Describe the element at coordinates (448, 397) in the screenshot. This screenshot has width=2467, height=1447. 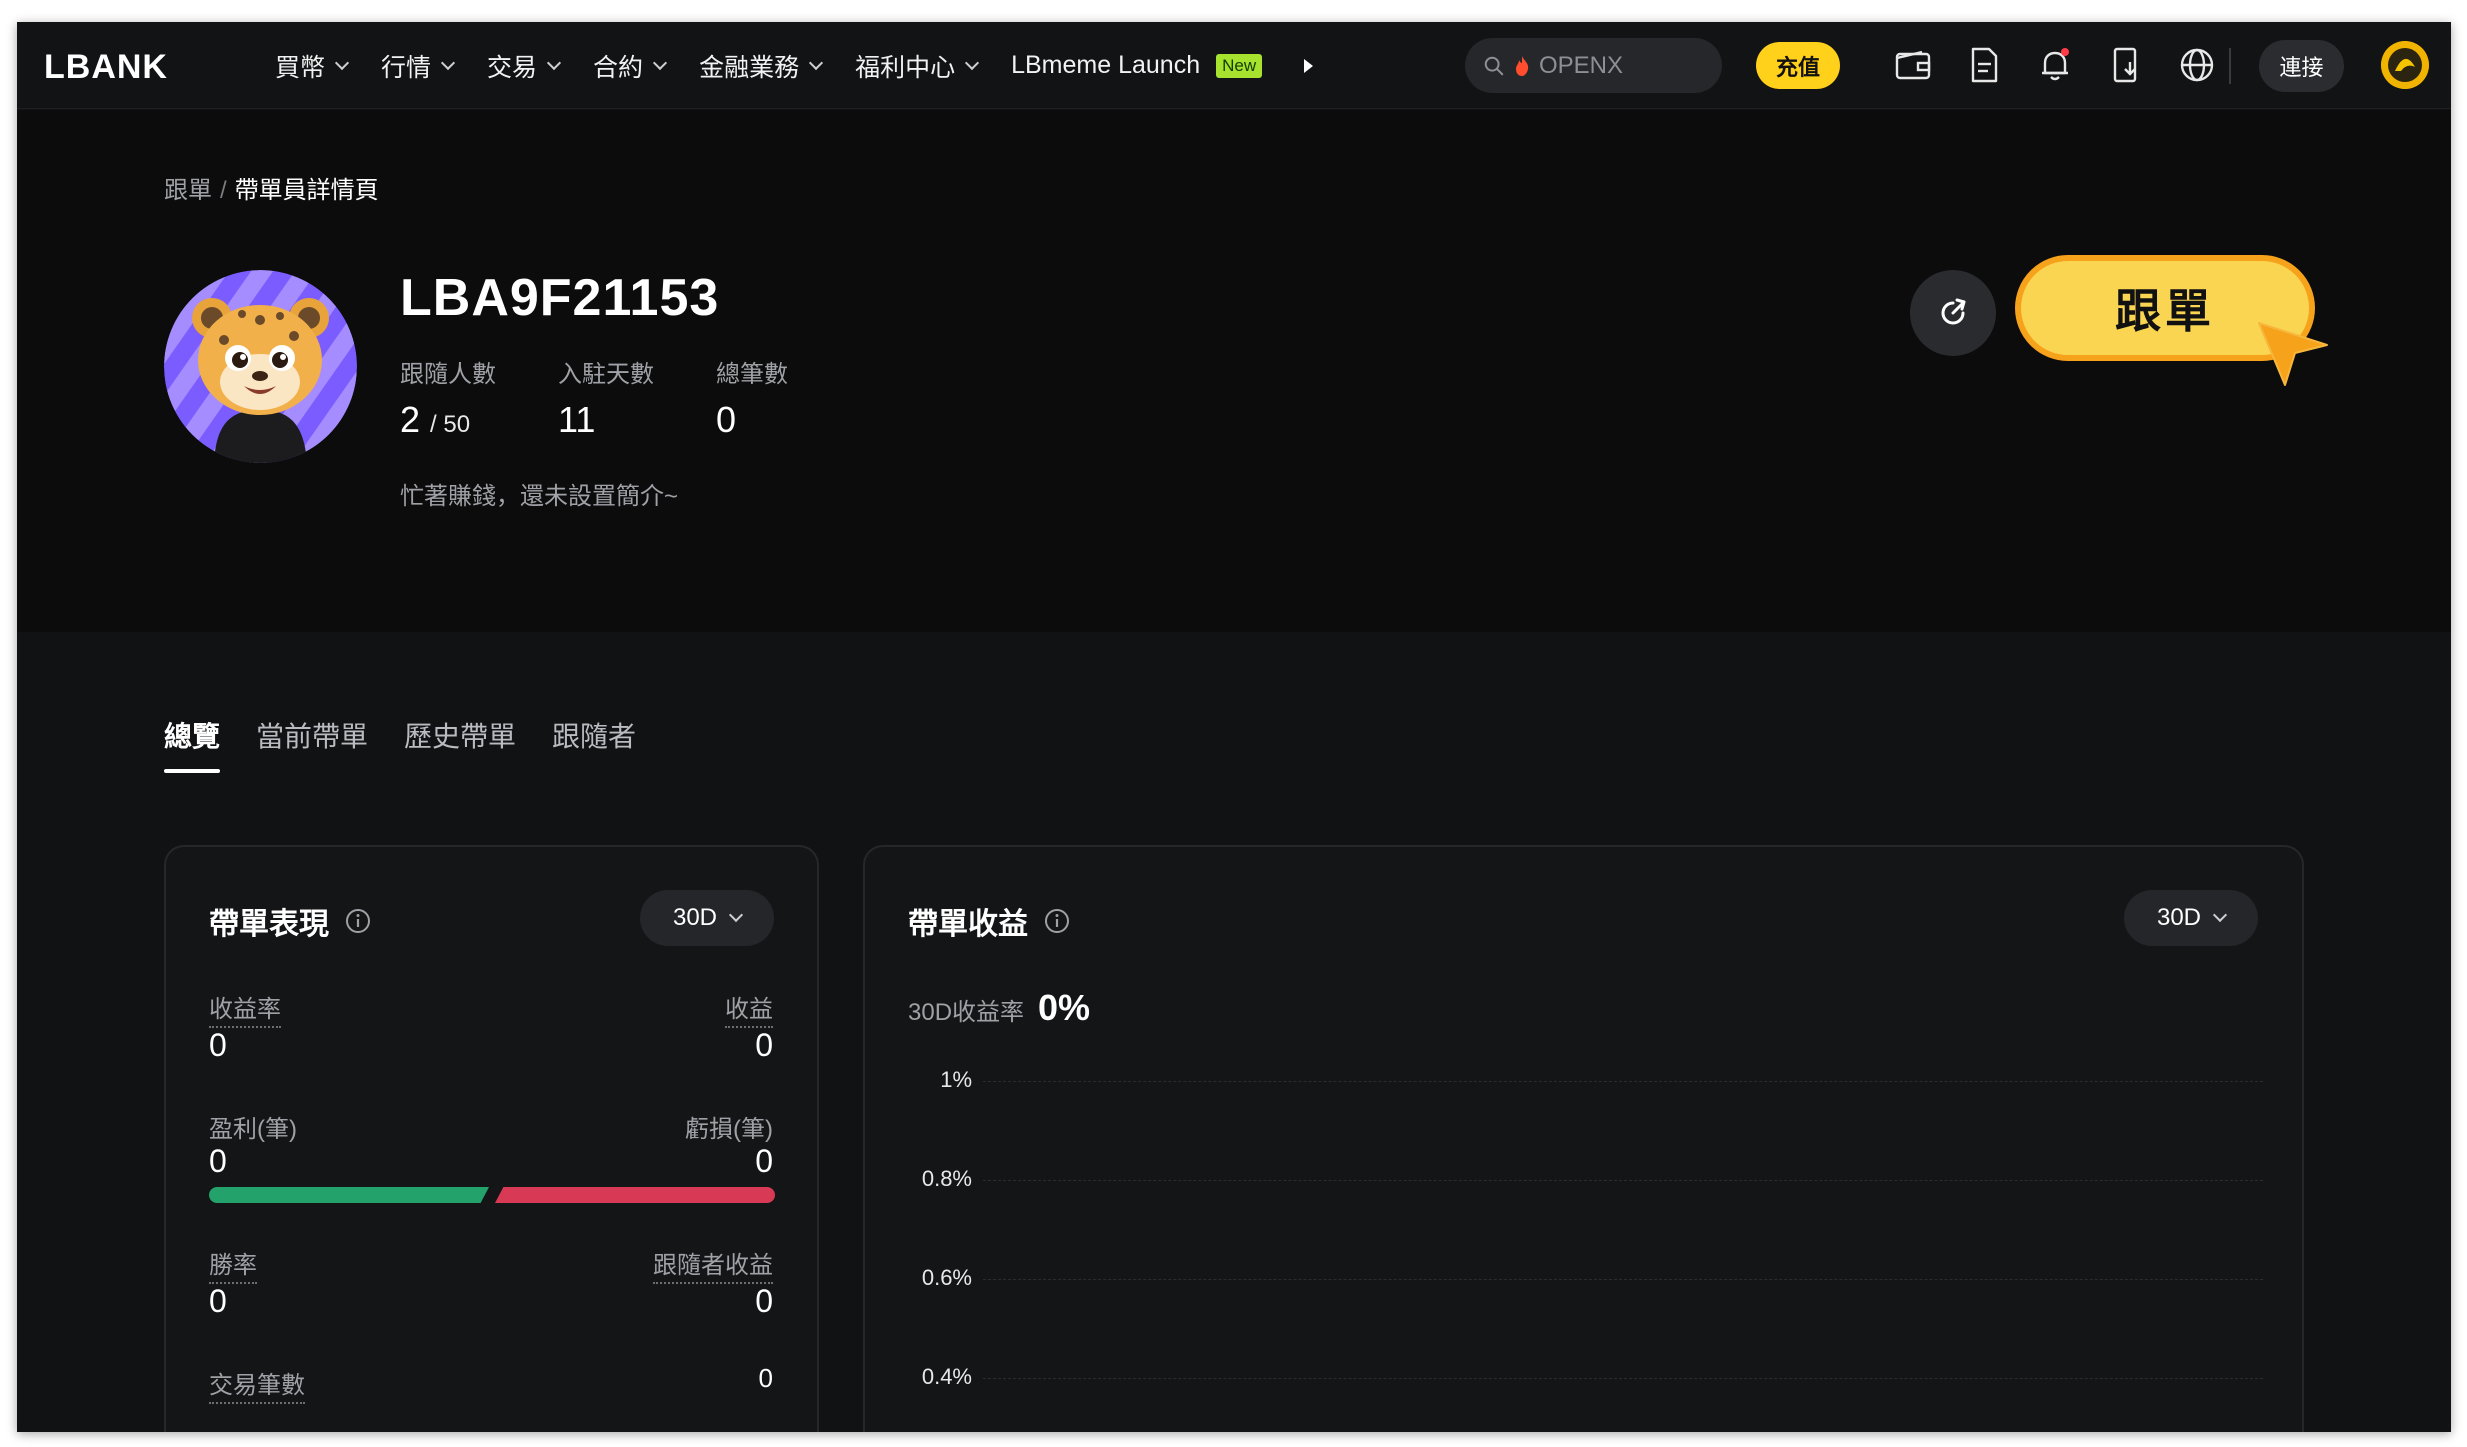
I see `followers-stat: 跟隨人數 2 / 50` at that location.